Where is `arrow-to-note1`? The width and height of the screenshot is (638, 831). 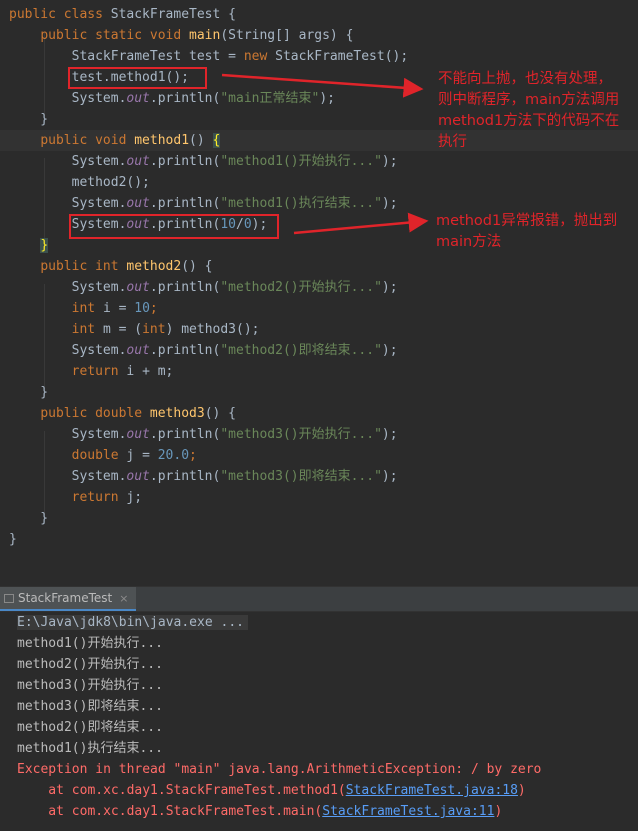
arrow-to-note1 is located at coordinates (322, 85).